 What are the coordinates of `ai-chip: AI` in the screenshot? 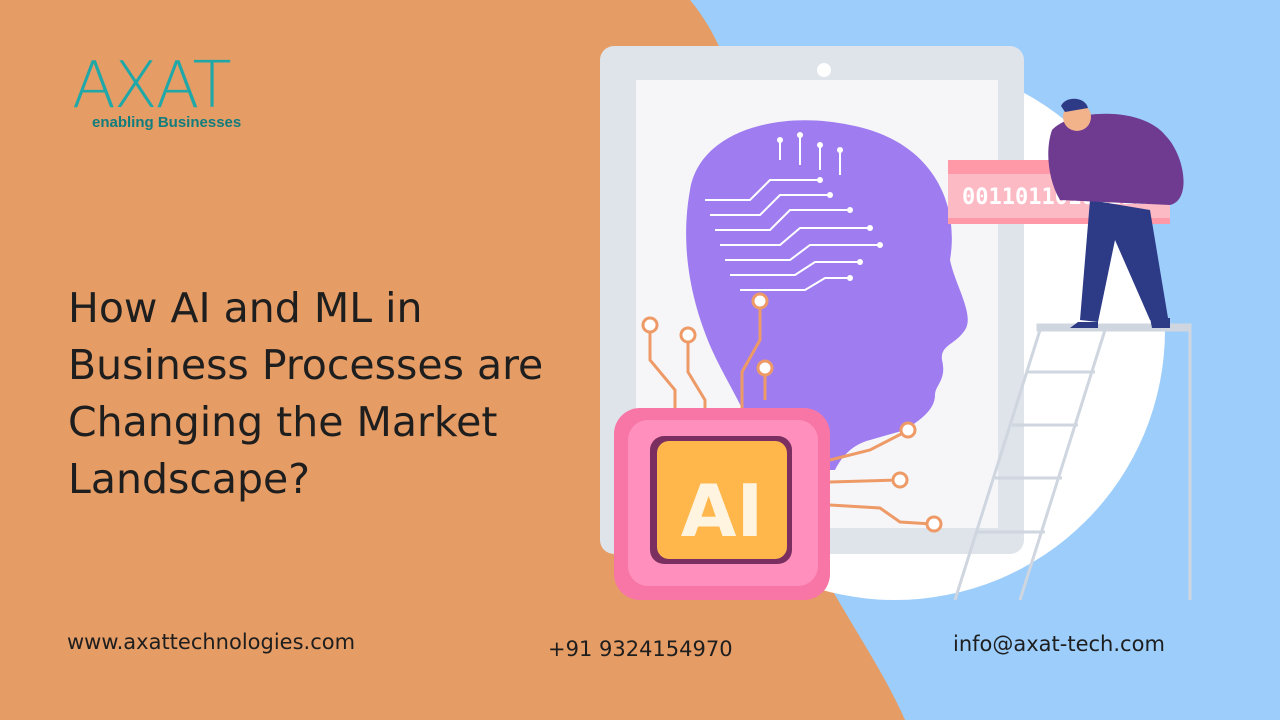 It's located at (722, 504).